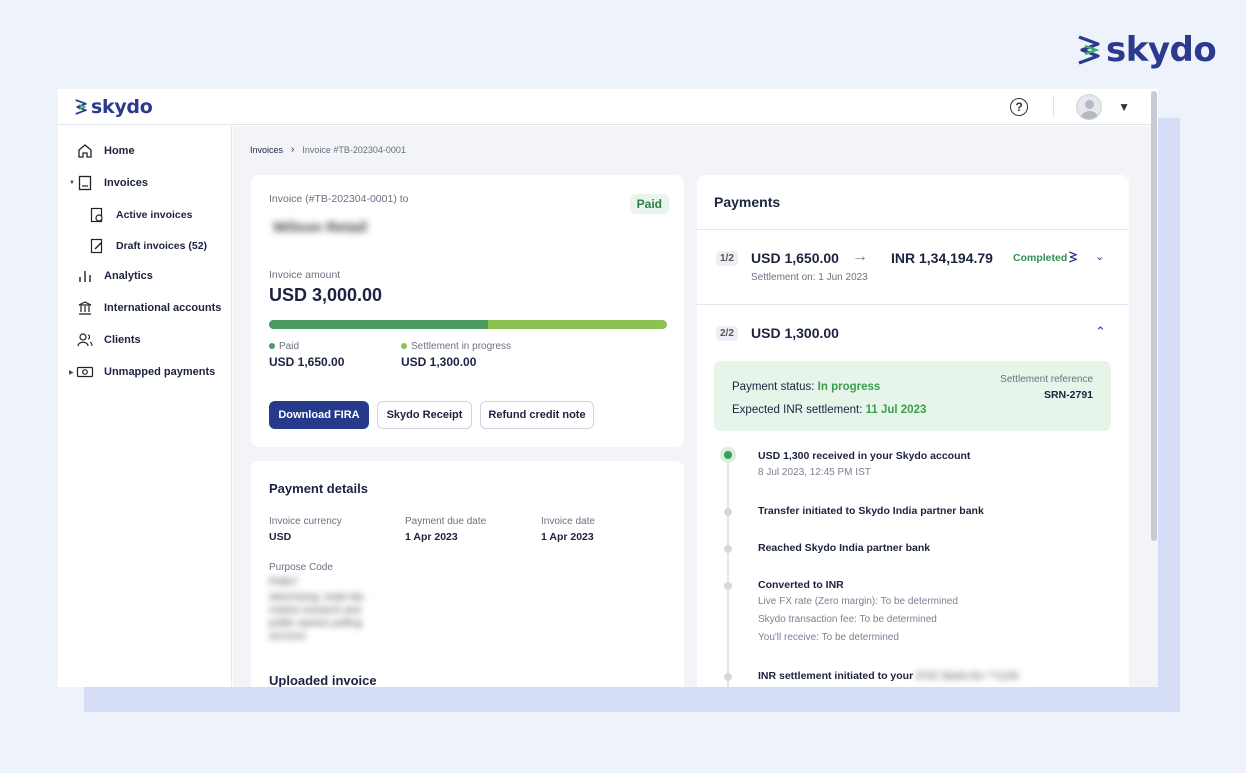  What do you see at coordinates (649, 204) in the screenshot?
I see `status-badge: Paid` at bounding box center [649, 204].